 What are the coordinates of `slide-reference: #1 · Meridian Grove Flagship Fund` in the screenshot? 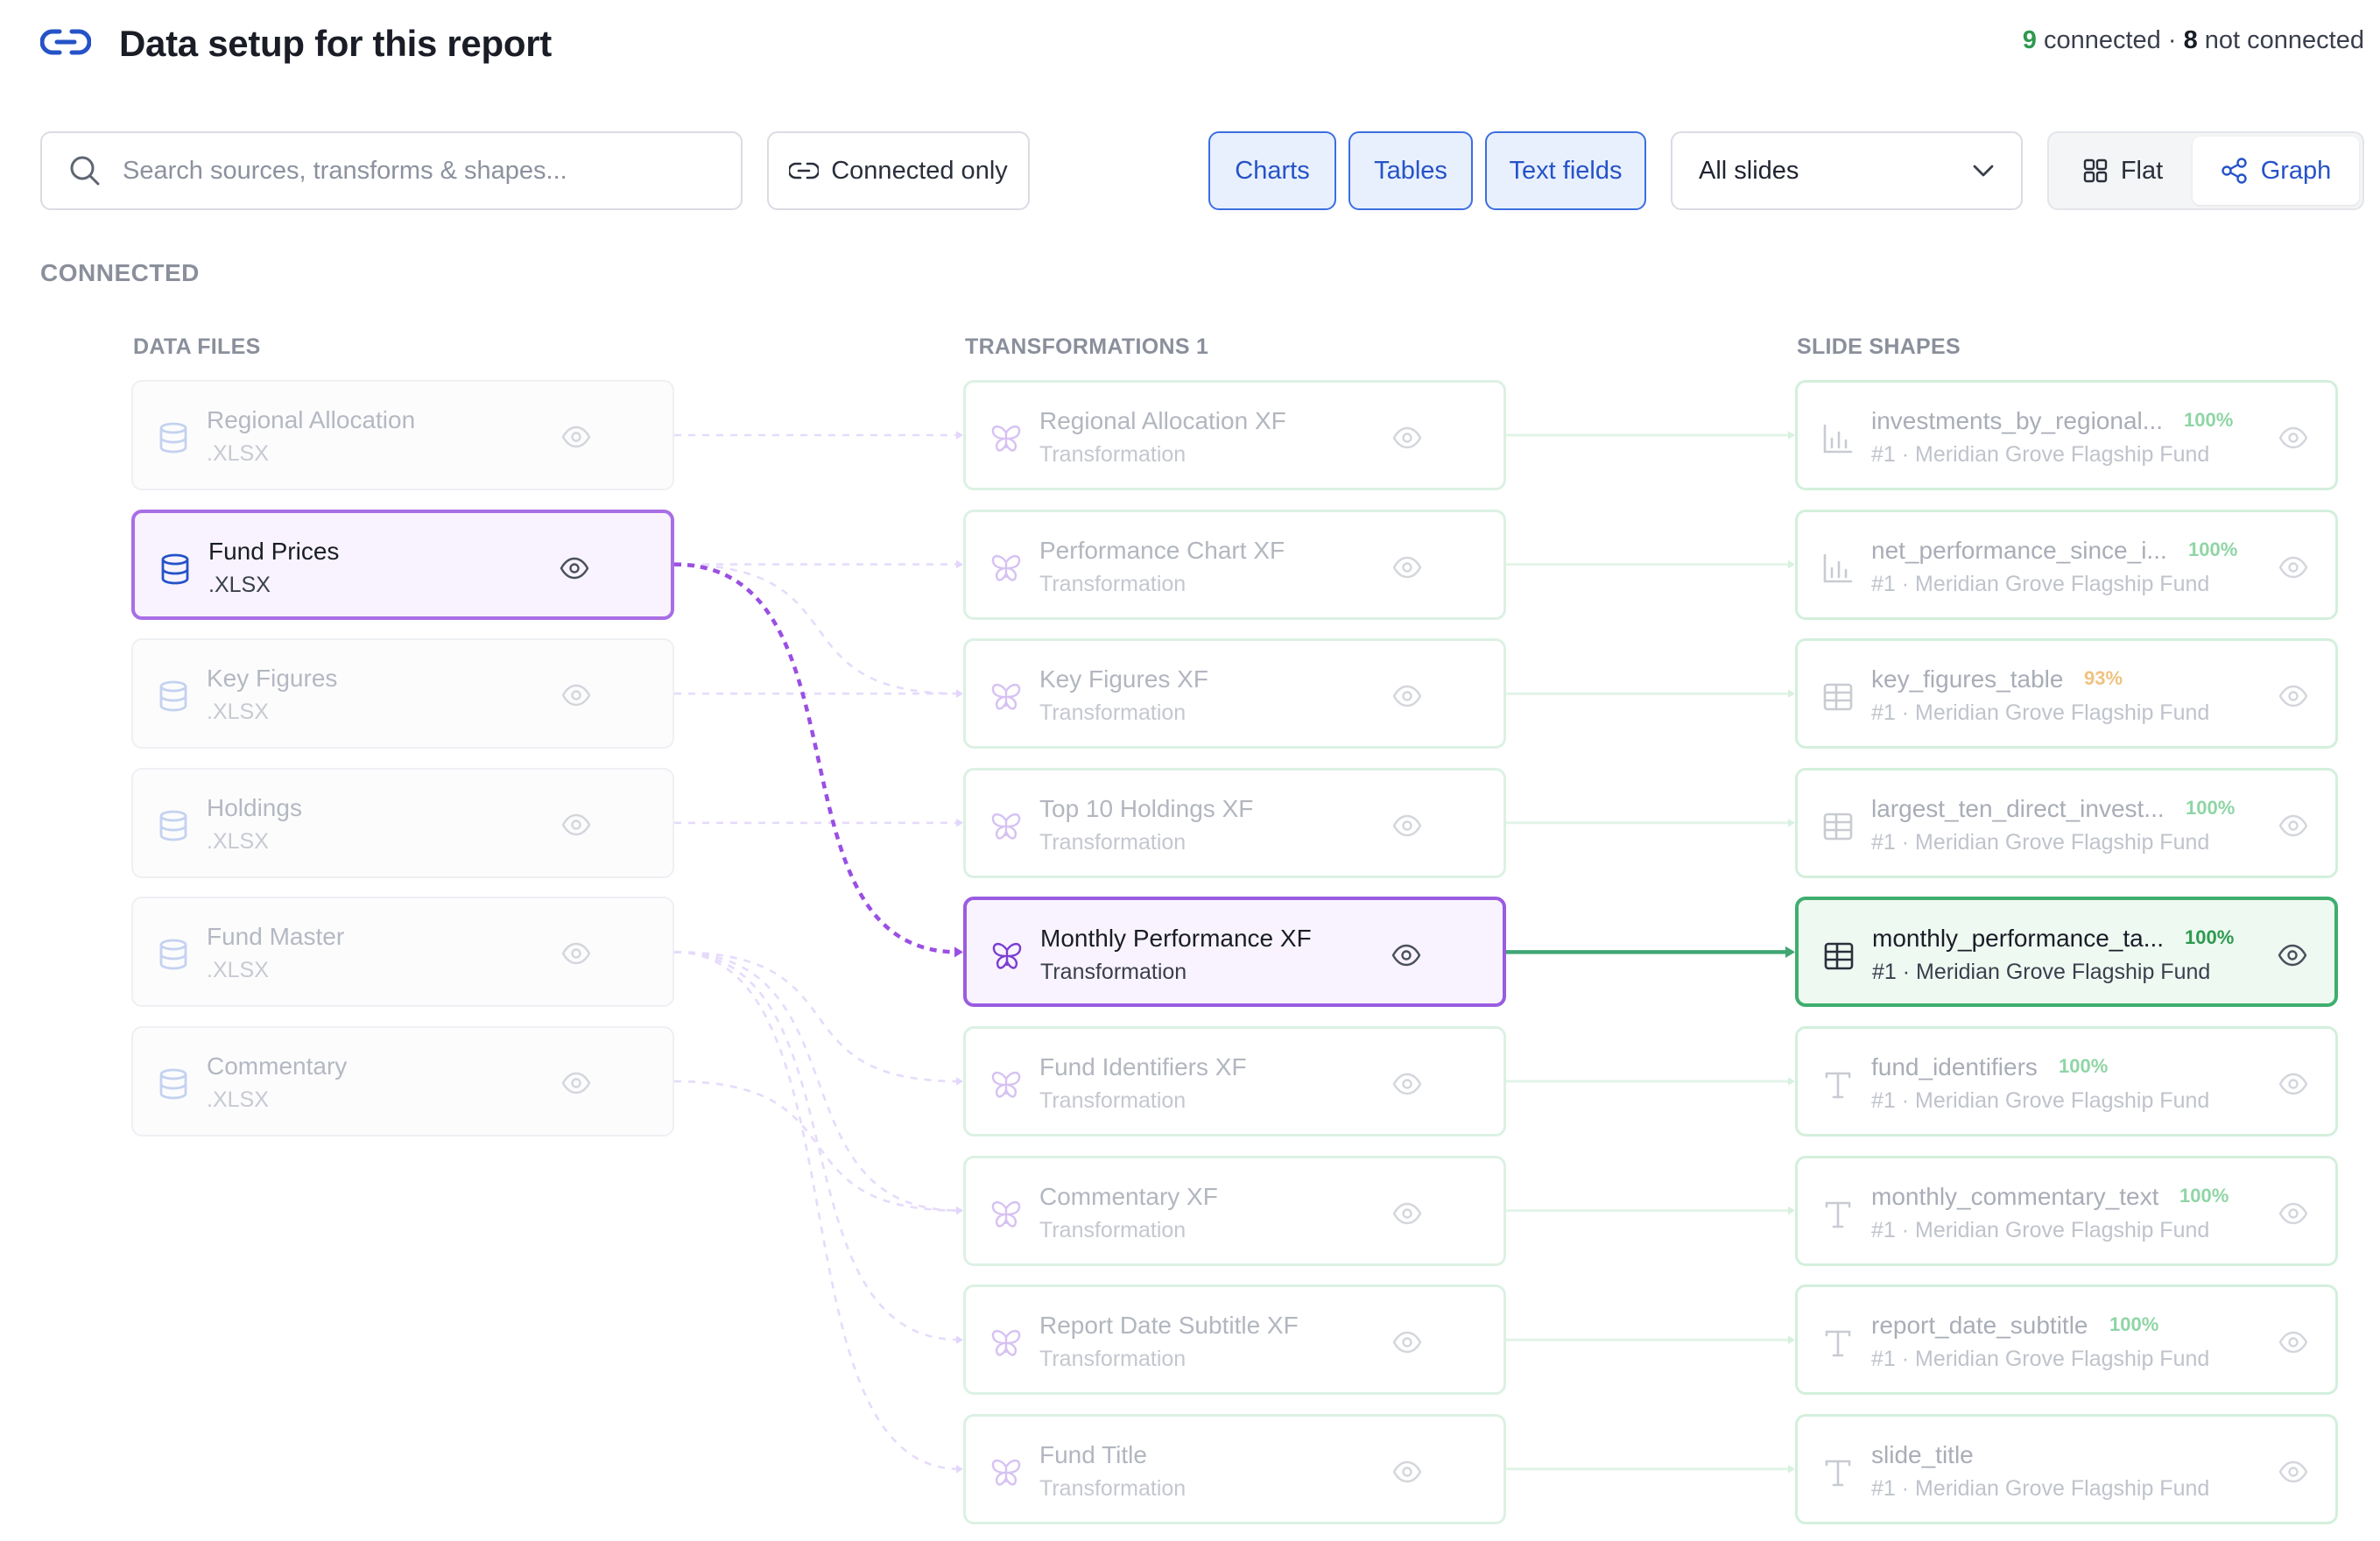 It's located at (2040, 583).